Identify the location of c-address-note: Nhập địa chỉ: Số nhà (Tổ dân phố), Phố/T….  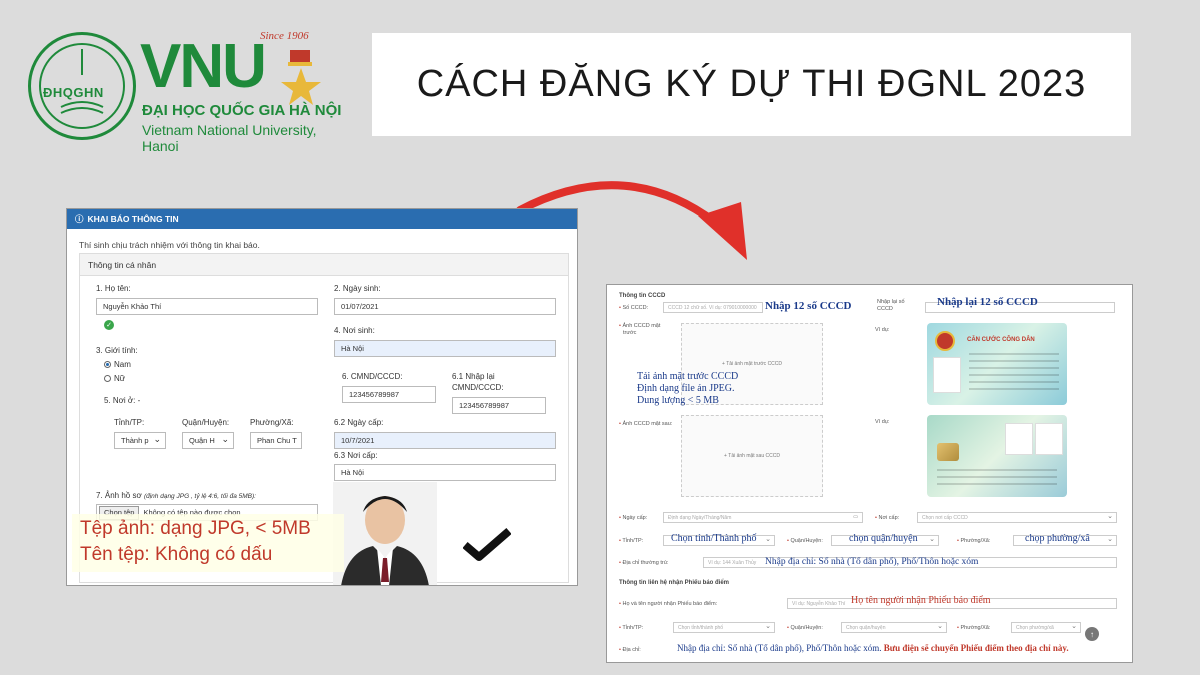
(873, 648).